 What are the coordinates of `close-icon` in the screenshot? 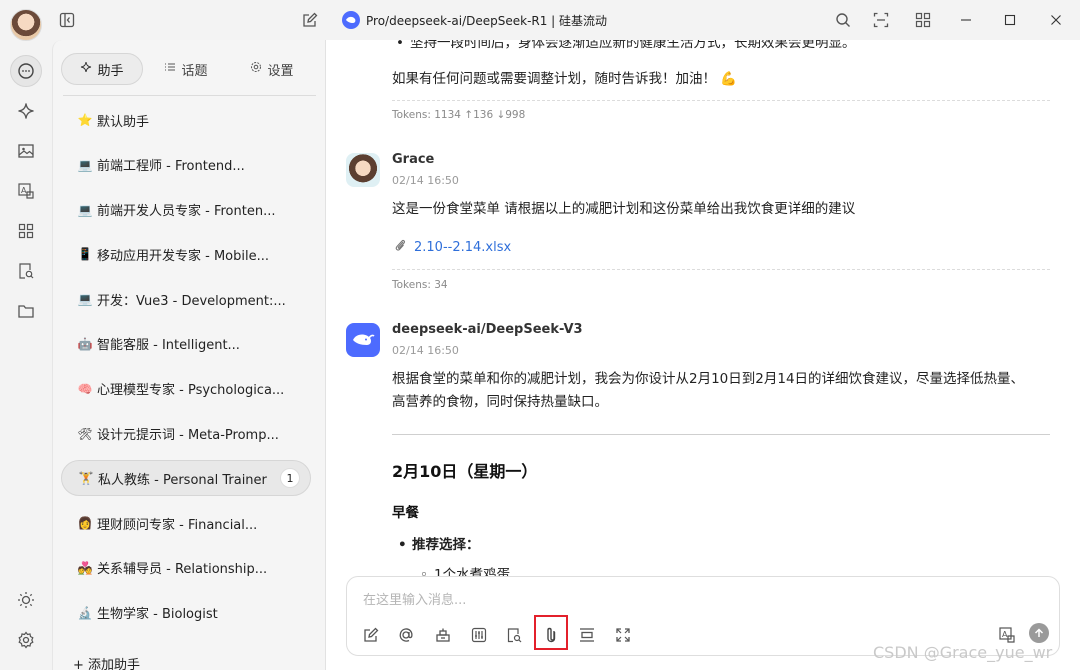 It's located at (1056, 20).